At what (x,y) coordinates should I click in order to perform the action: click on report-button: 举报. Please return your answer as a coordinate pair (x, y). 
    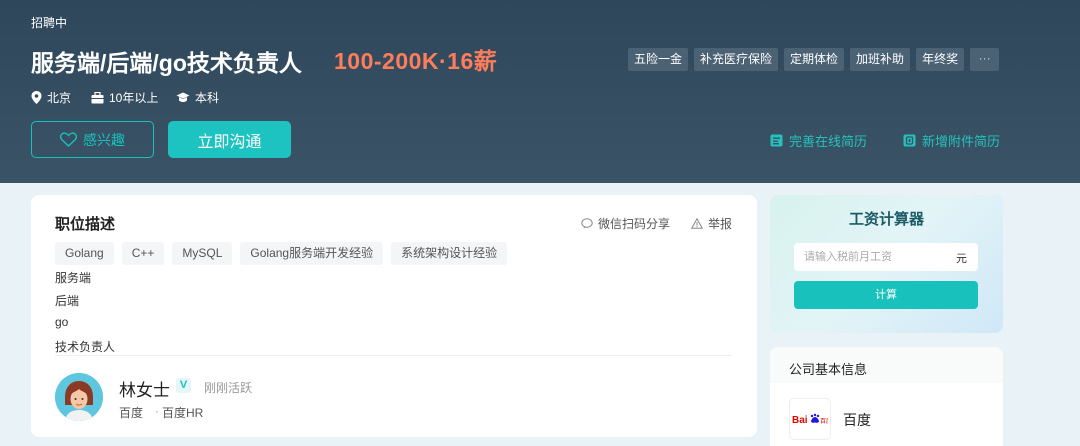
    Looking at the image, I should click on (711, 223).